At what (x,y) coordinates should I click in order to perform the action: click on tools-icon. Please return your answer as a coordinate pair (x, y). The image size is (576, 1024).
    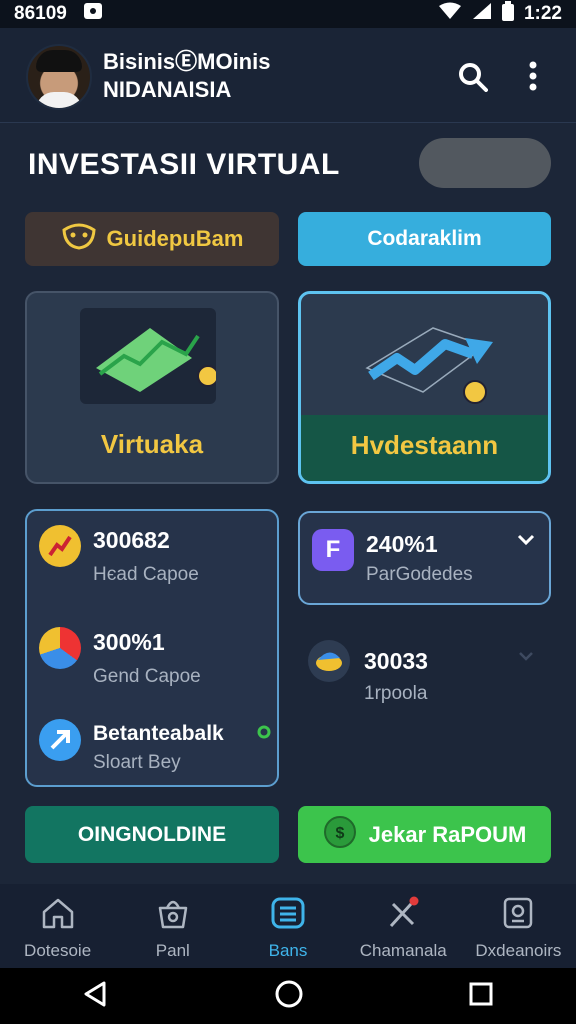
    Looking at the image, I should click on (403, 915).